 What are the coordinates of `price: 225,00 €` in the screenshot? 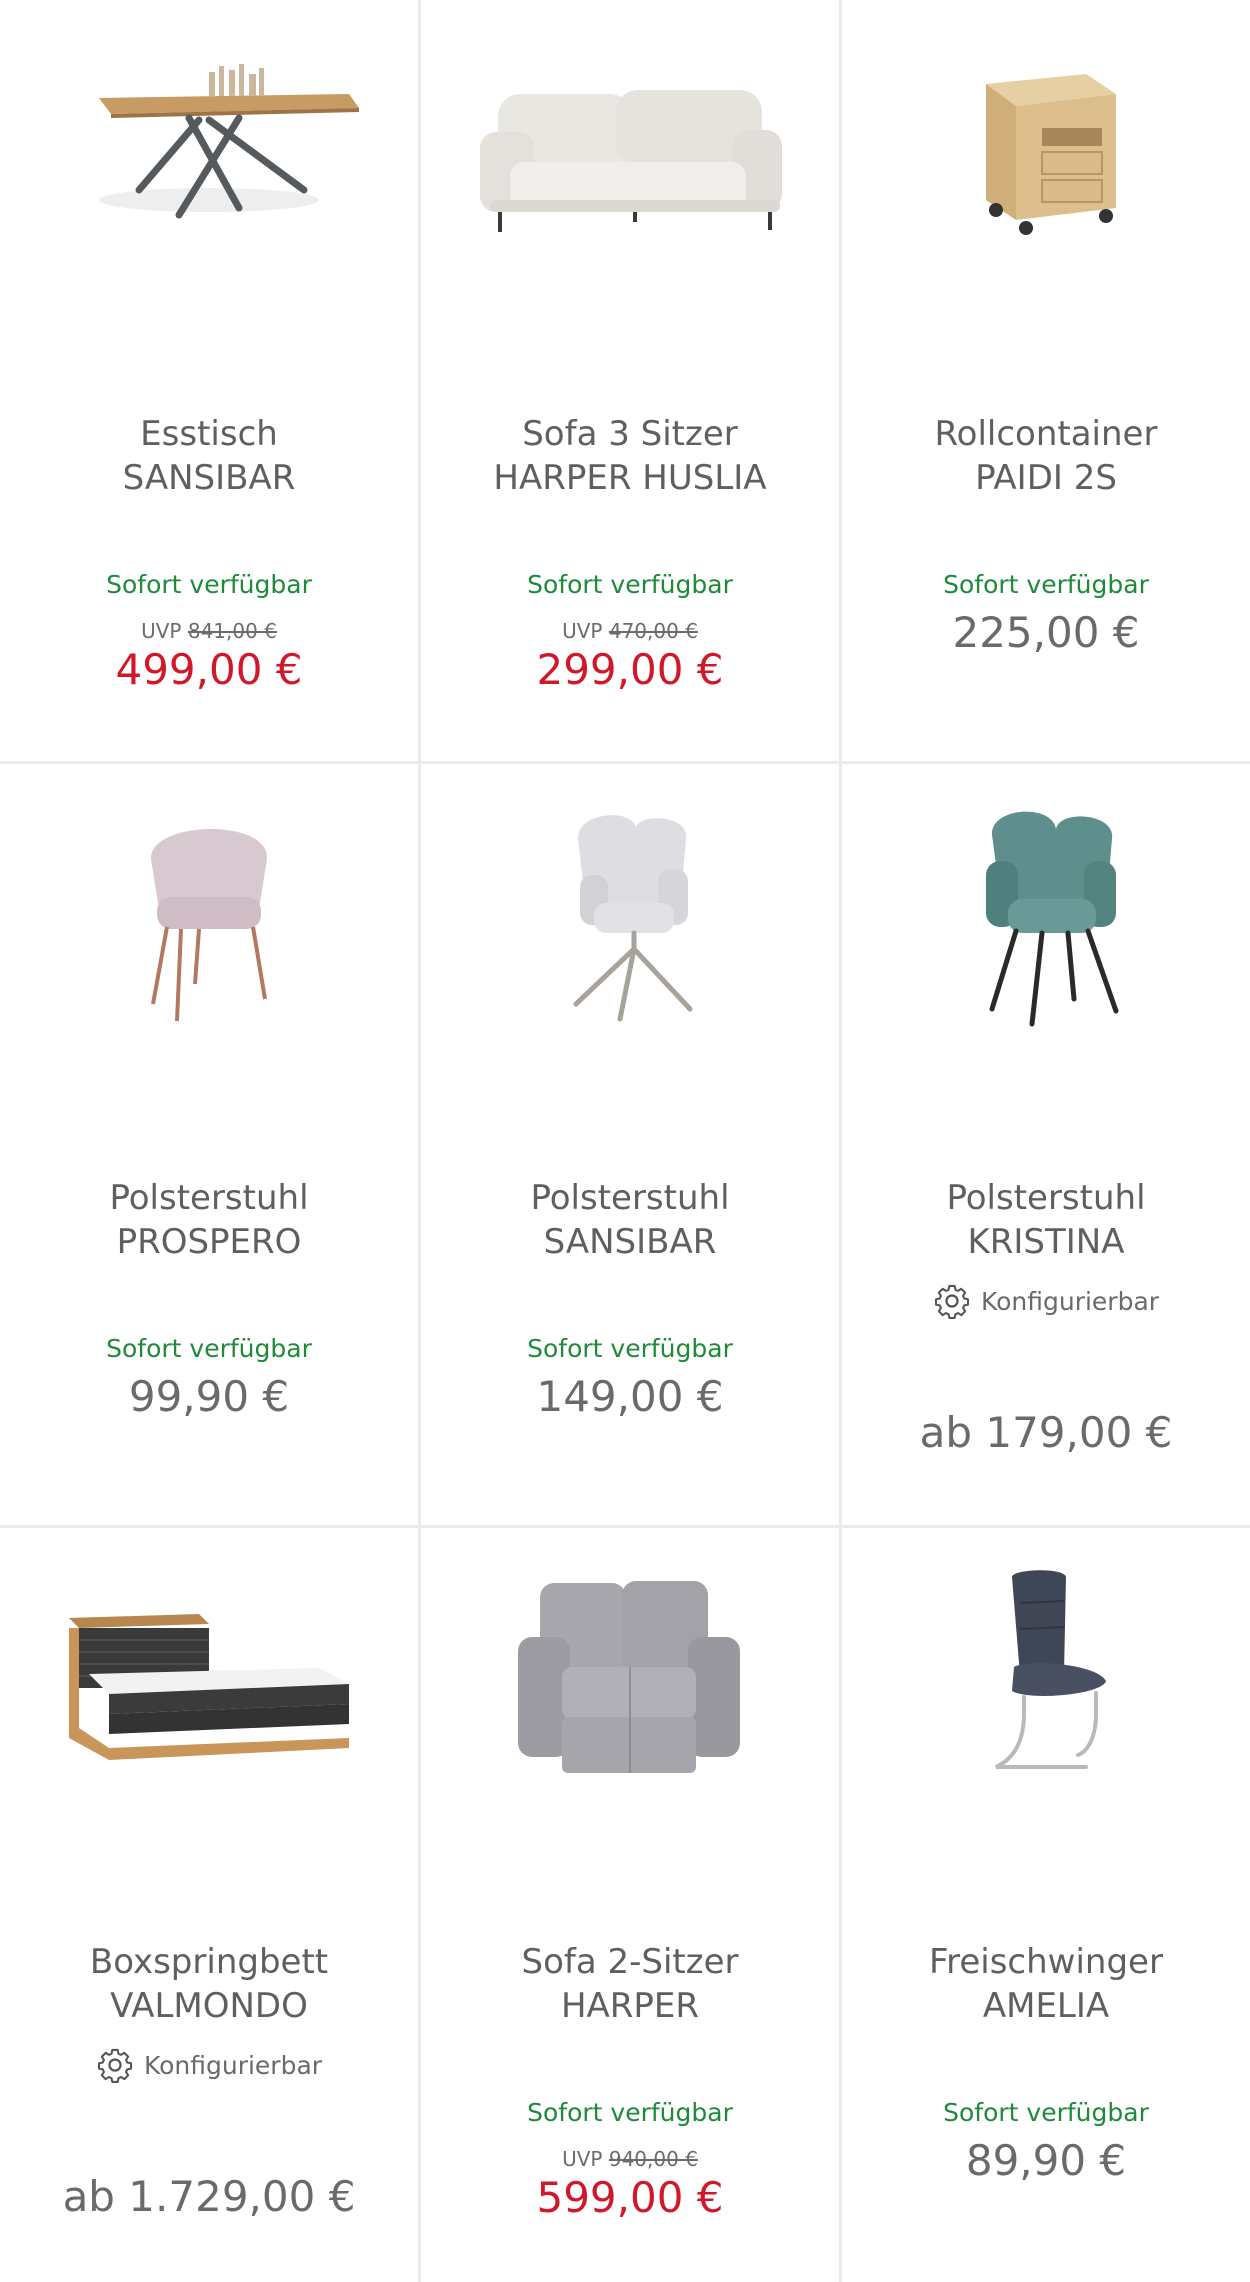 It's located at (1046, 632).